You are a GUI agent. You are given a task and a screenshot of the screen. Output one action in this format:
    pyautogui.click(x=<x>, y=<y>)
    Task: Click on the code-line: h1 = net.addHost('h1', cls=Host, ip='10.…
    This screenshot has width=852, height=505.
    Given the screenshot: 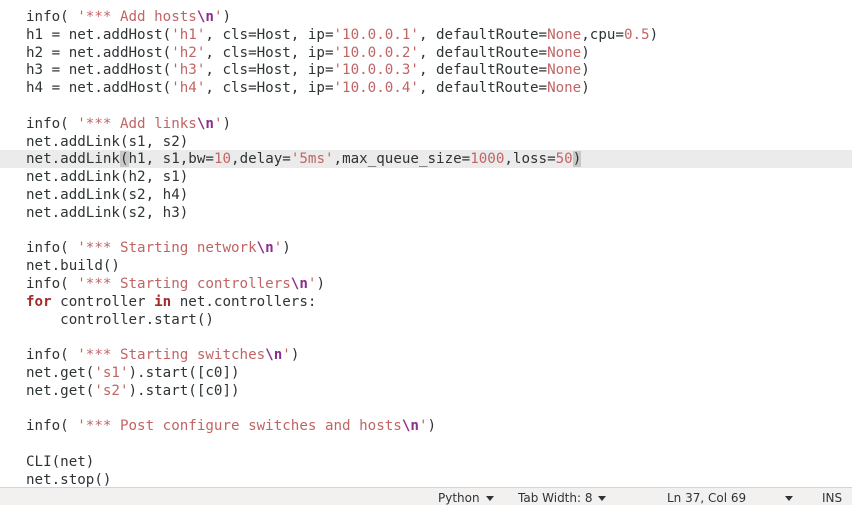 What is the action you would take?
    pyautogui.click(x=342, y=35)
    